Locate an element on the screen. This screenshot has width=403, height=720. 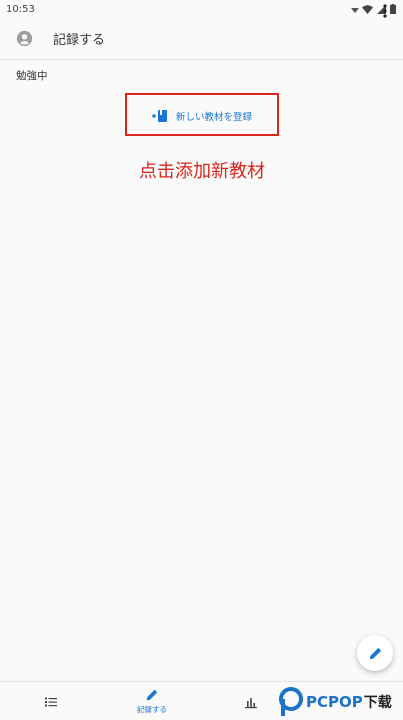
status-bar: 10:53 is located at coordinates (201, 9).